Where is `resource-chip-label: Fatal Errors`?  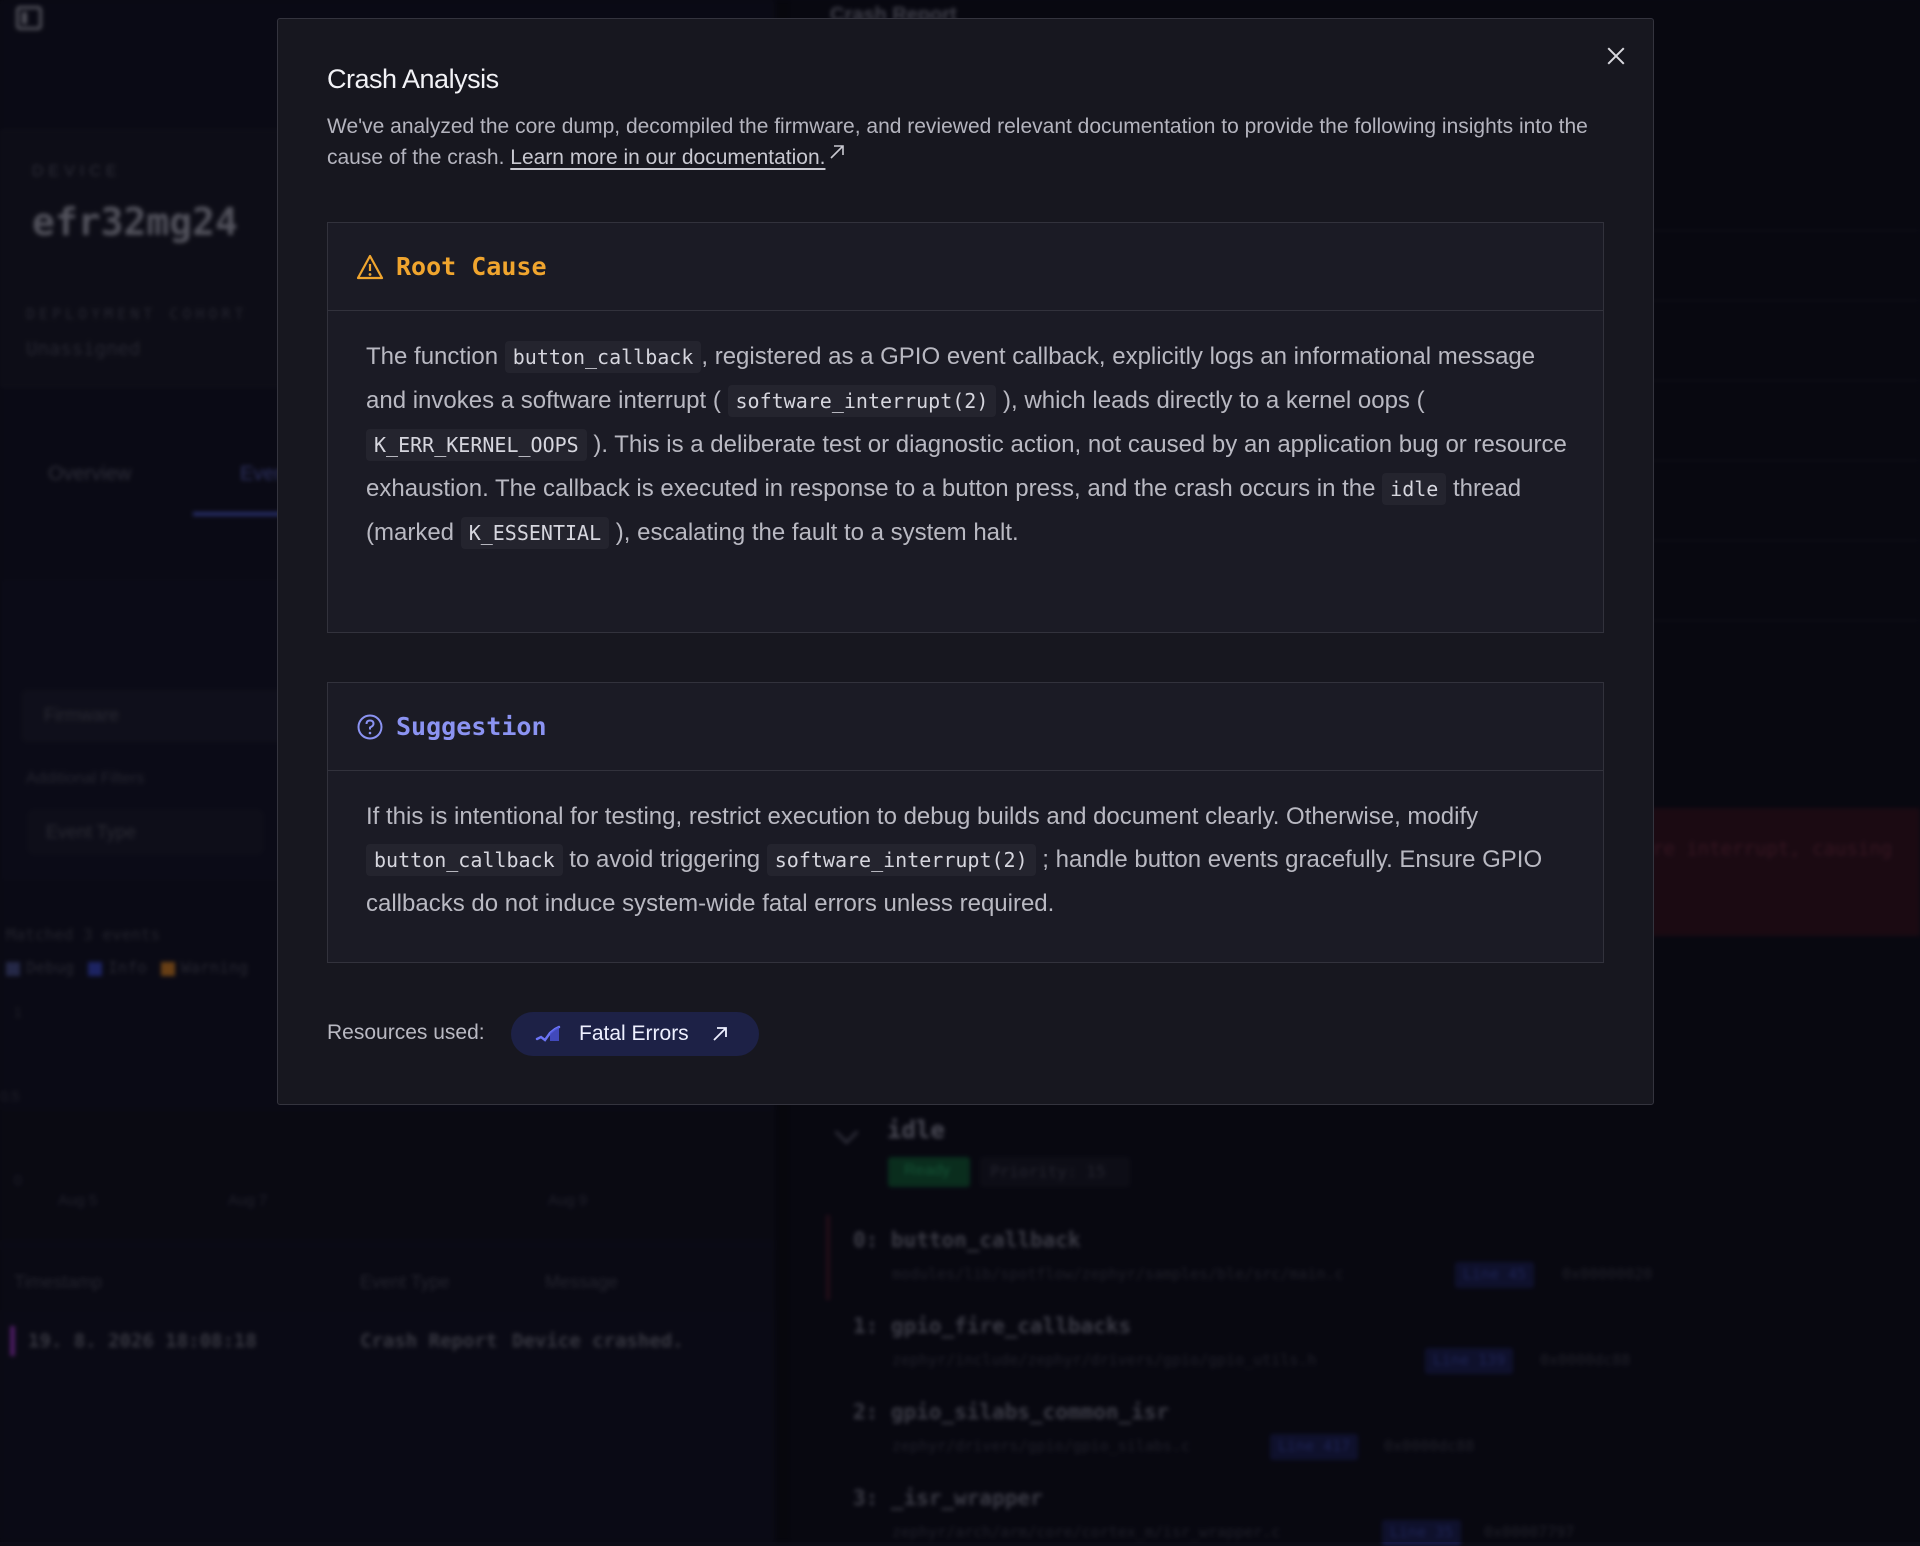 resource-chip-label: Fatal Errors is located at coordinates (634, 1033).